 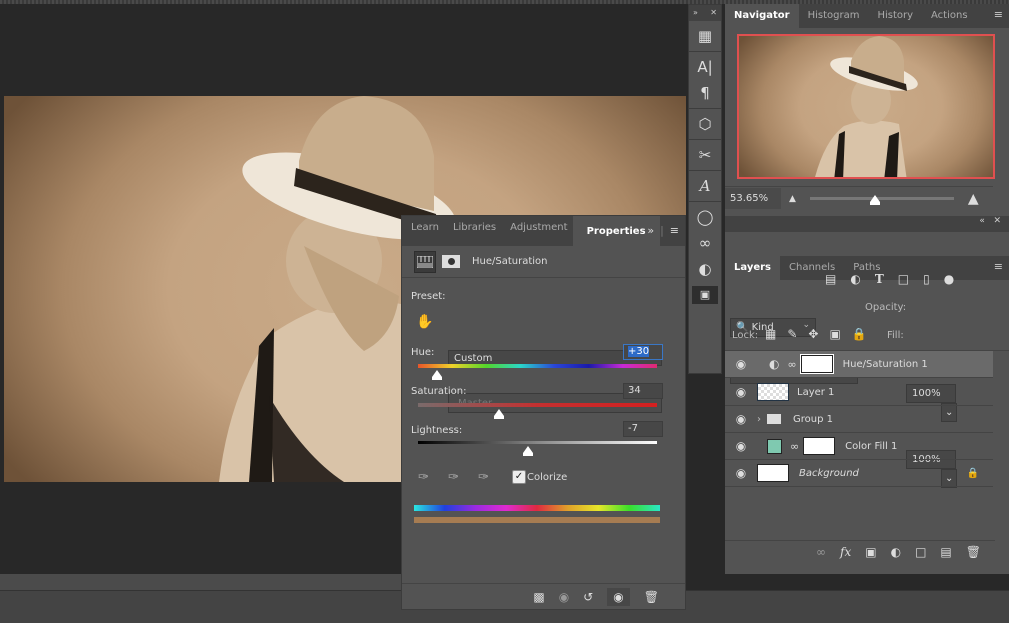 What do you see at coordinates (705, 36) in the screenshot?
I see `grid-icon: ▦` at bounding box center [705, 36].